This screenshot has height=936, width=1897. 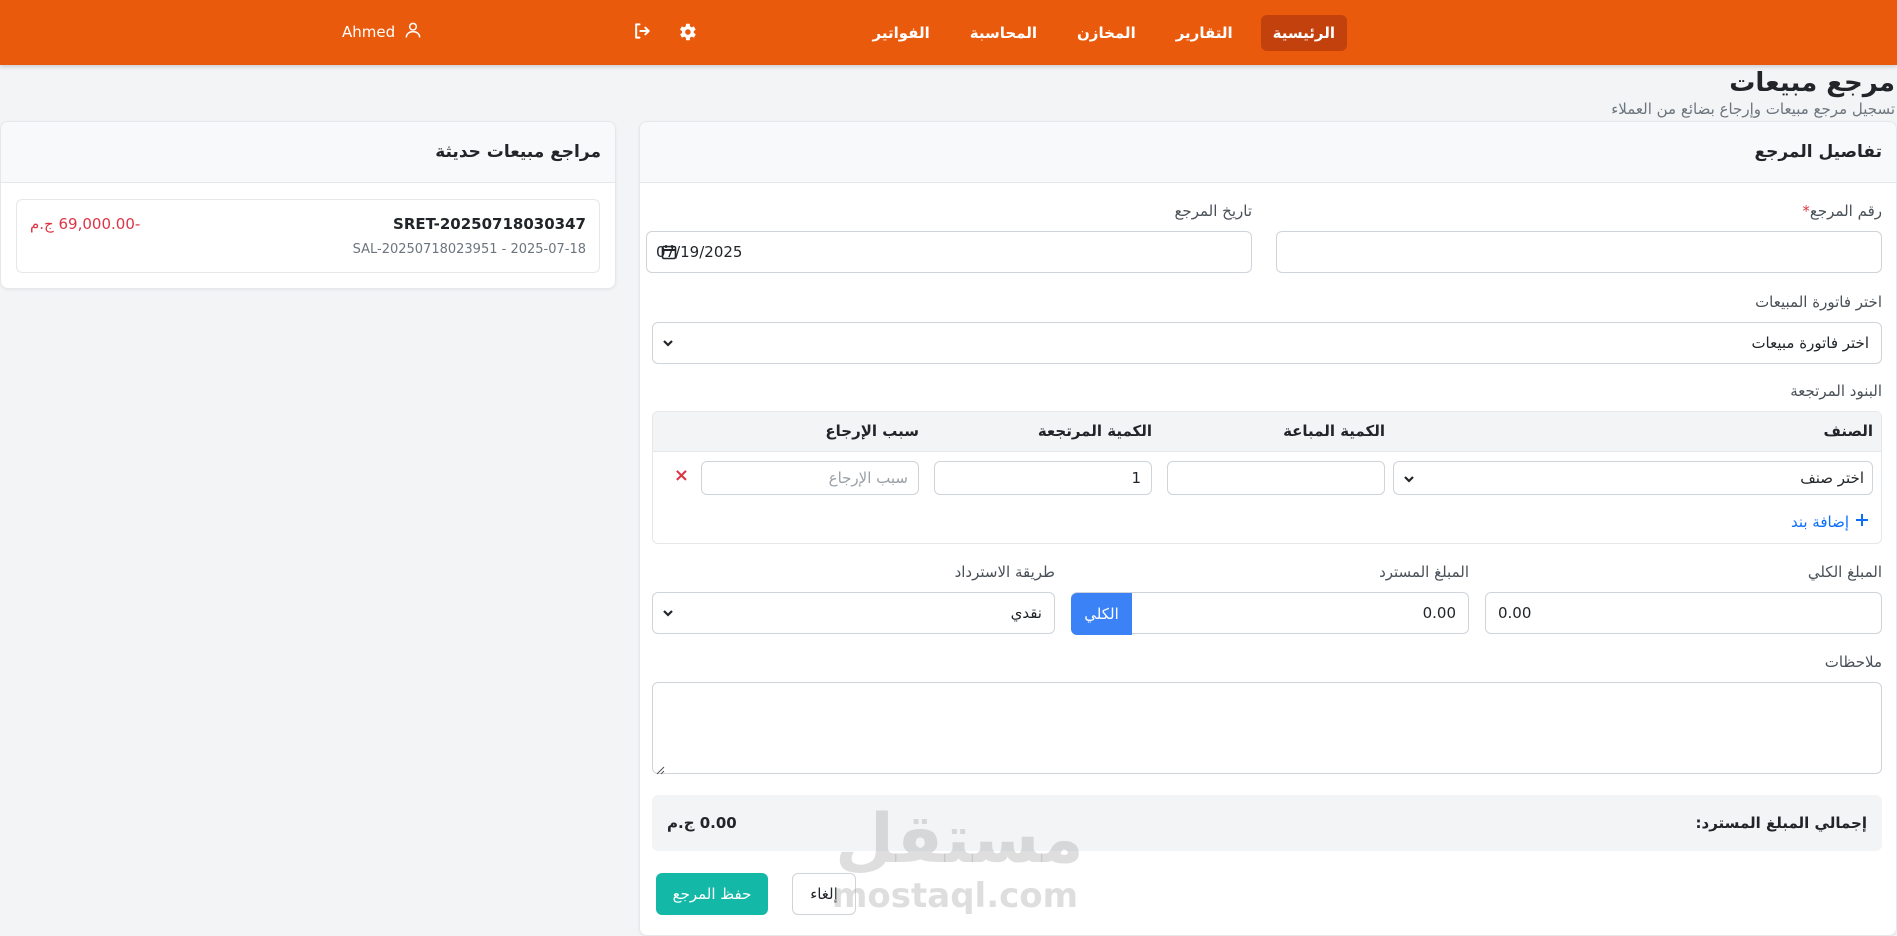 What do you see at coordinates (1832, 478) in the screenshot?
I see `item-select-value: اختر صنف` at bounding box center [1832, 478].